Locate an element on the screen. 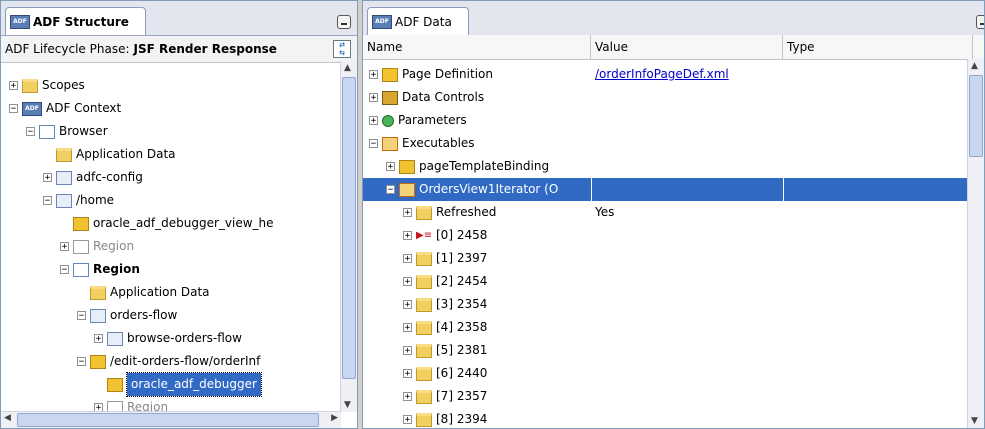 The image size is (985, 429). table-row: + [7] 2357 is located at coordinates (665, 396).